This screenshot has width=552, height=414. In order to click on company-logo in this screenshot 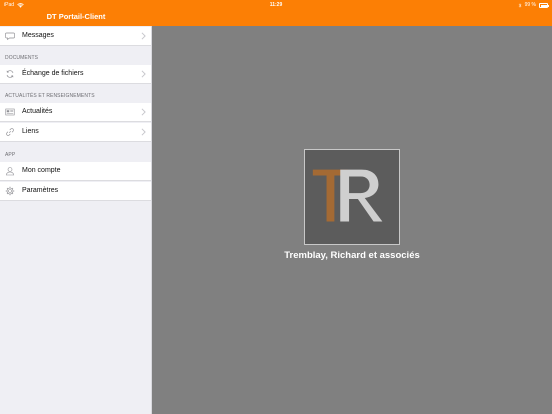, I will do `click(352, 197)`.